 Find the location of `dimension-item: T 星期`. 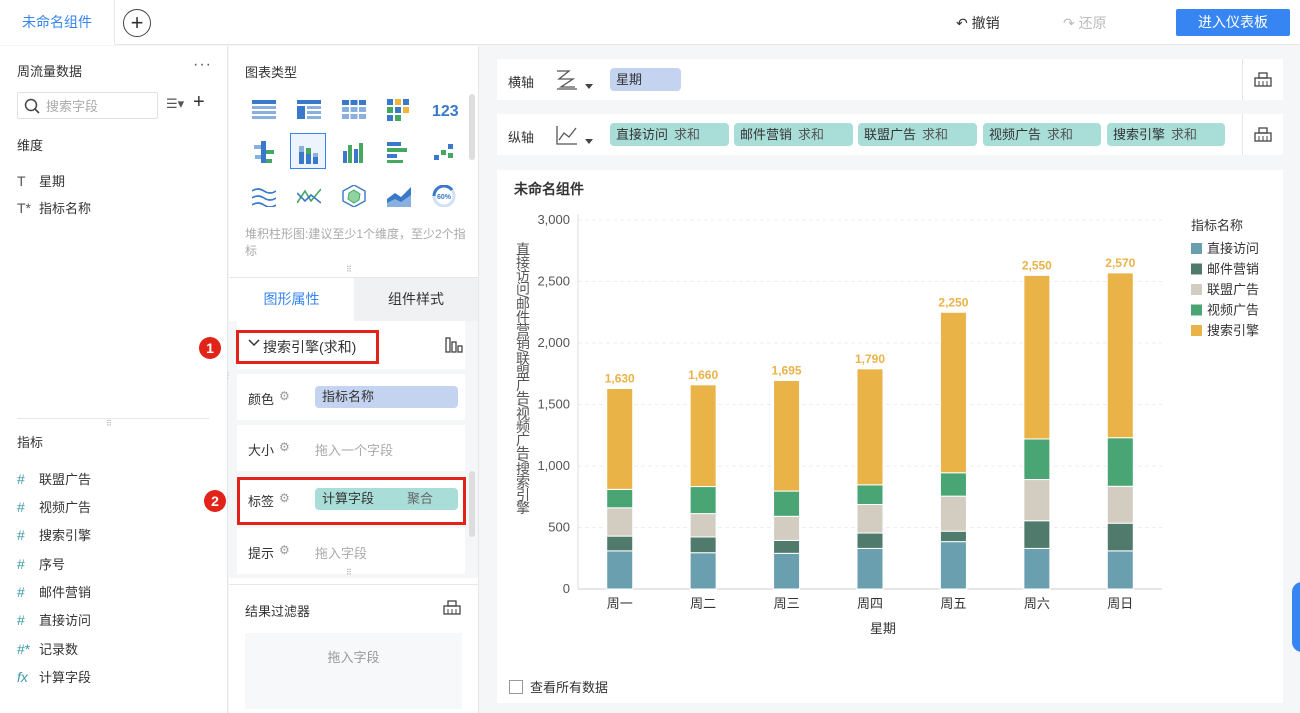

dimension-item: T 星期 is located at coordinates (41, 181).